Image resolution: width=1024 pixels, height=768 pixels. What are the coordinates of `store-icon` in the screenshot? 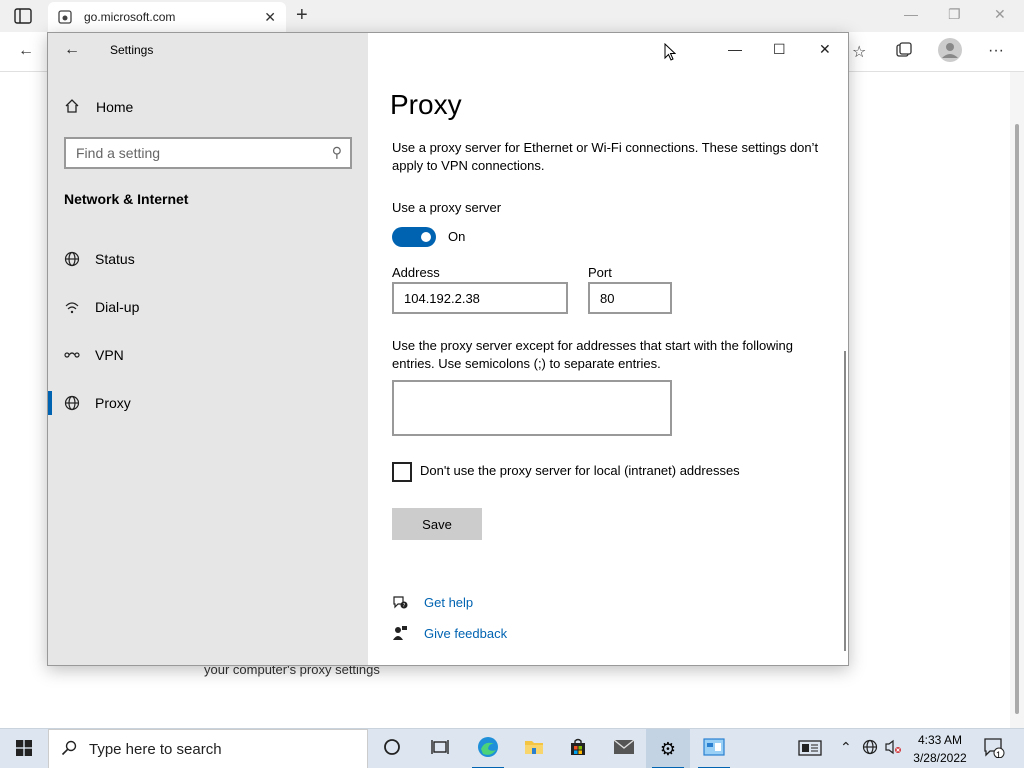 It's located at (578, 749).